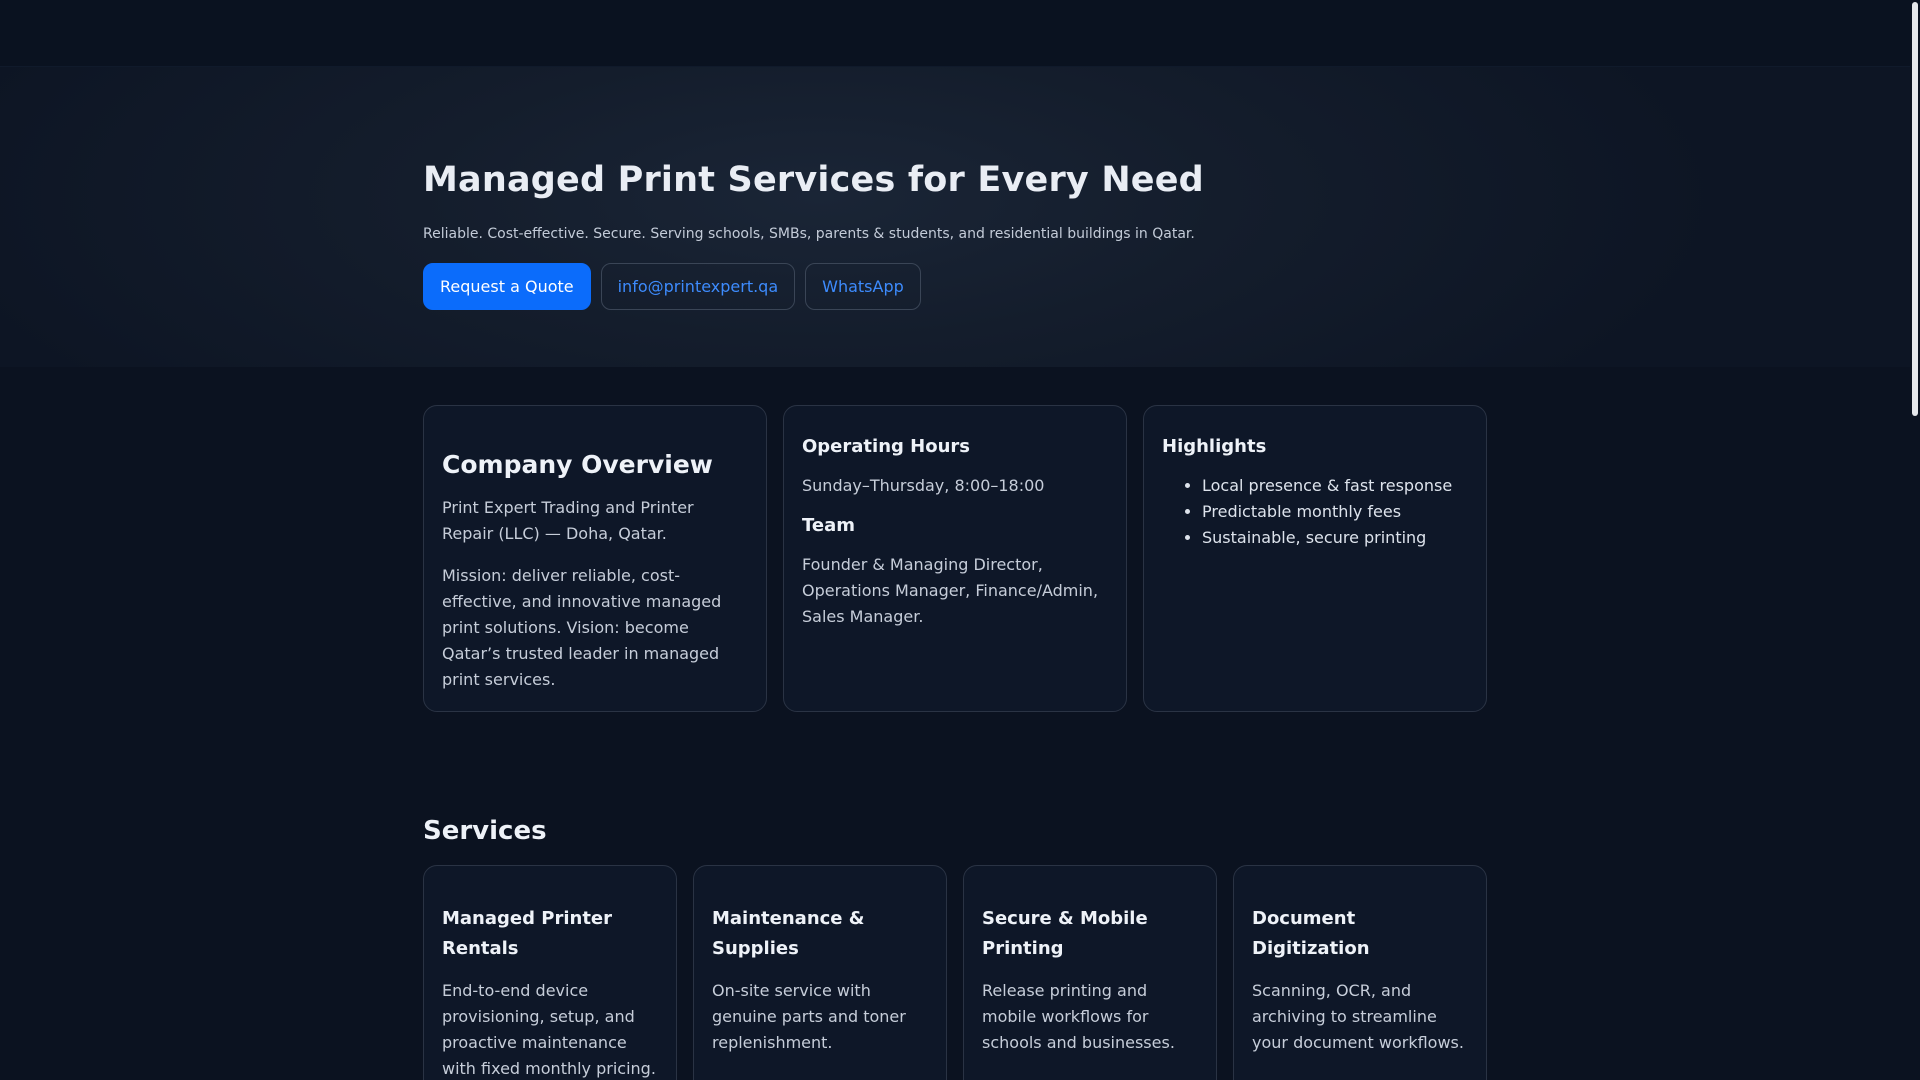 Image resolution: width=1920 pixels, height=1080 pixels. Describe the element at coordinates (1335, 538) in the screenshot. I see `highlight-item: Sustainable, secure printing` at that location.